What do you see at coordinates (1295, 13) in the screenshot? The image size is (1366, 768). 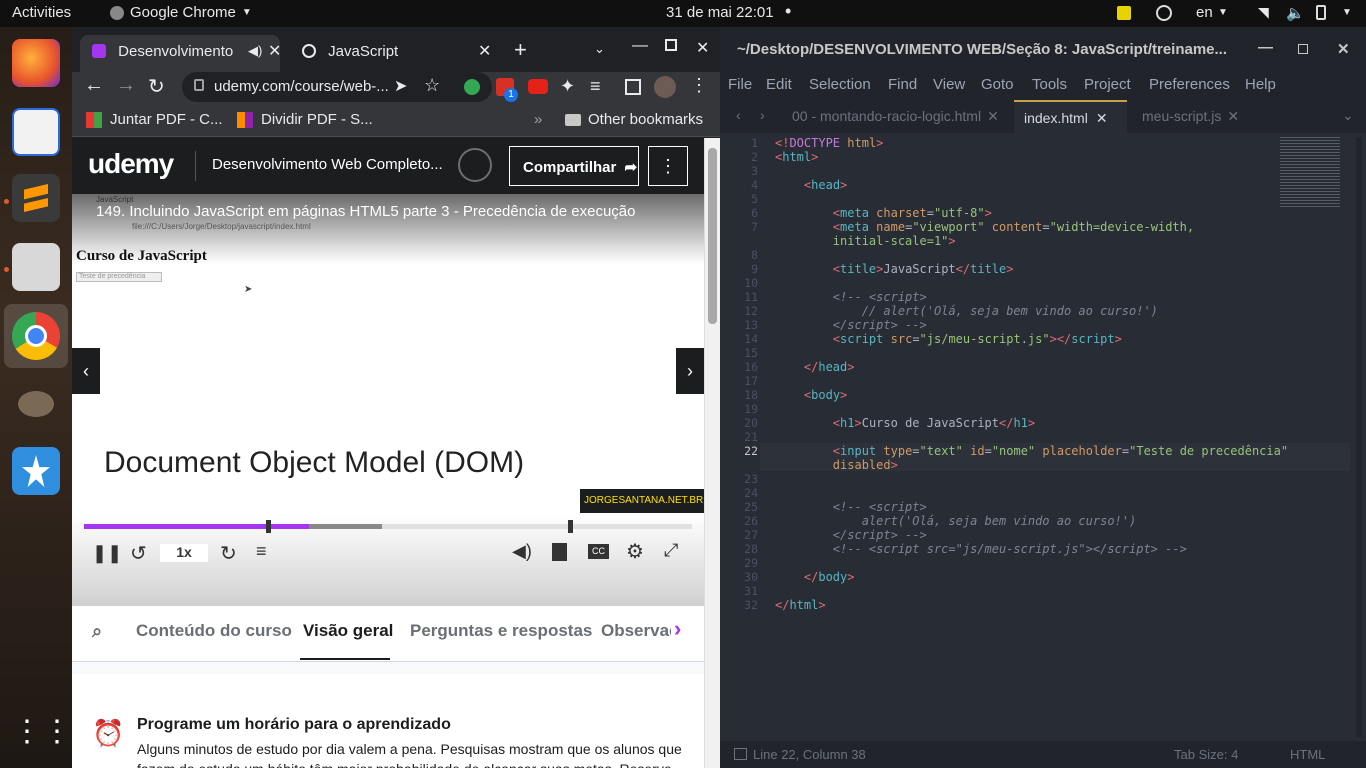 I see `volume-icon: 🔈` at bounding box center [1295, 13].